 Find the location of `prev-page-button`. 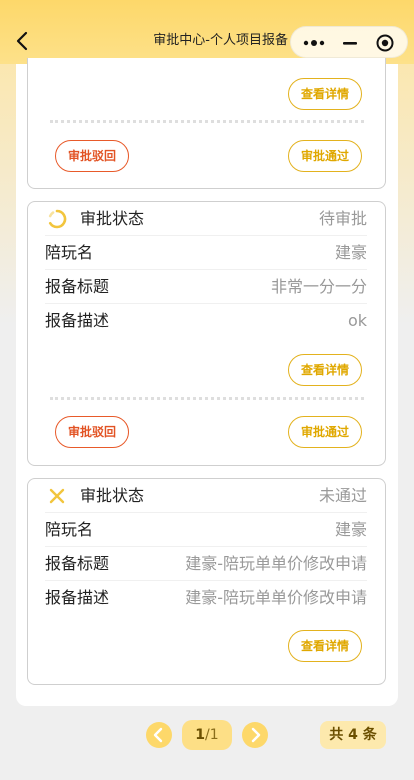

prev-page-button is located at coordinates (159, 735).